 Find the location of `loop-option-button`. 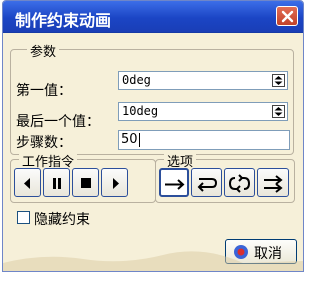

loop-option-button is located at coordinates (239, 182).